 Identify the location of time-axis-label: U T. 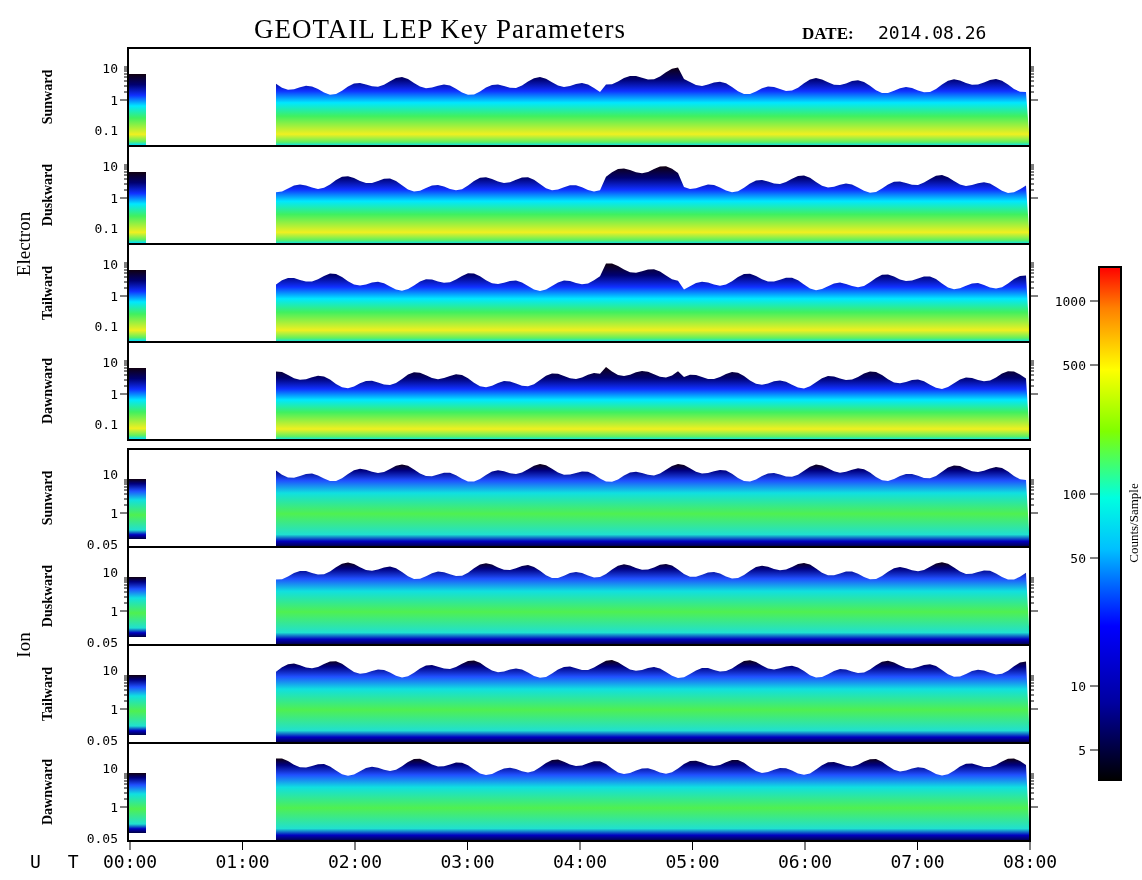
(58, 861).